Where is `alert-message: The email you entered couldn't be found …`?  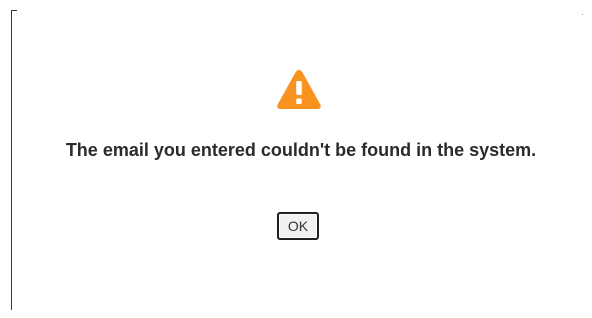 alert-message: The email you entered couldn't be found … is located at coordinates (301, 150).